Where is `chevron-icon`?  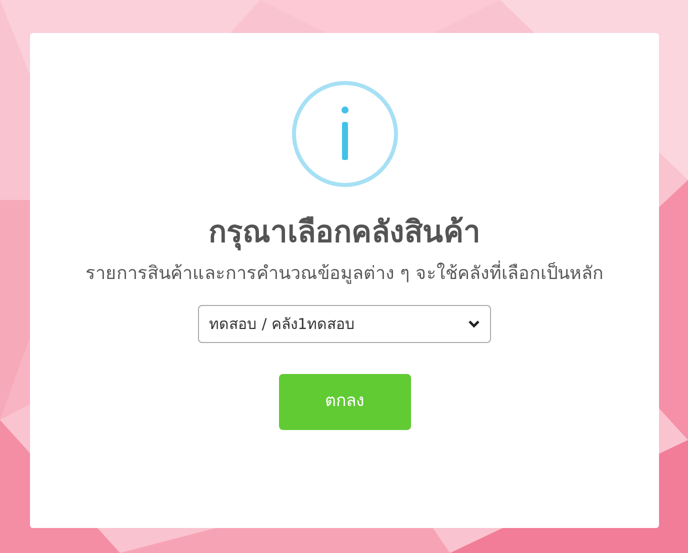
chevron-icon is located at coordinates (474, 324).